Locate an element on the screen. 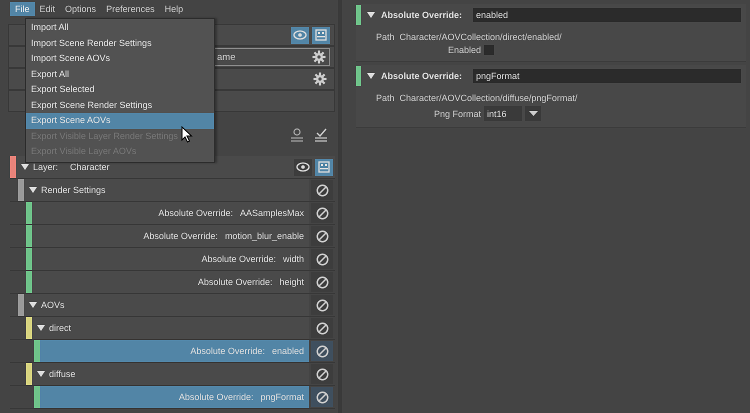 The height and width of the screenshot is (413, 750). collection-name: Character is located at coordinates (90, 167).